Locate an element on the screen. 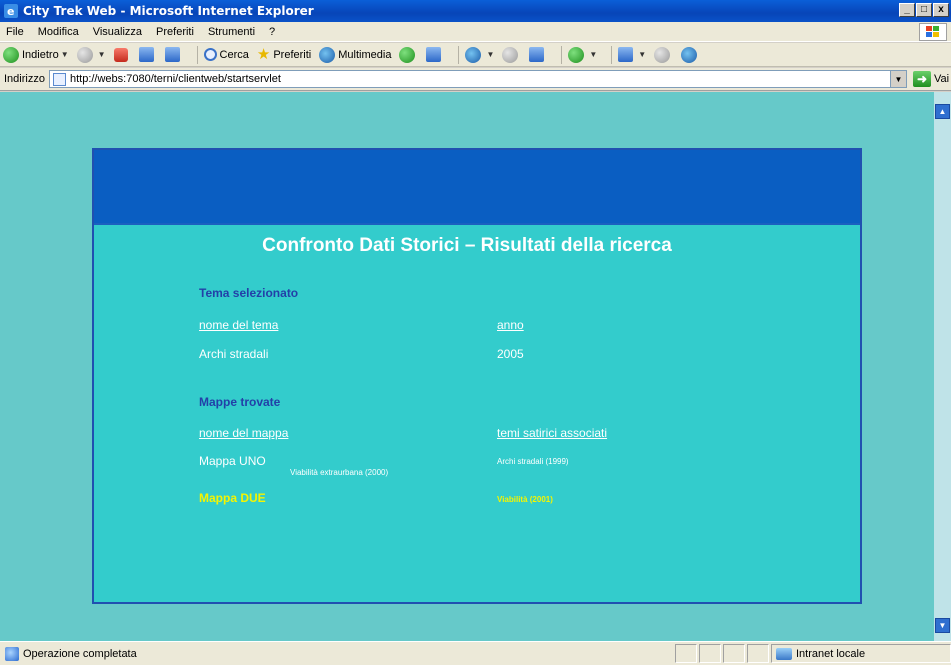 This screenshot has height=665, width=951. map-name-column-link: nome del mappa is located at coordinates (243, 433).